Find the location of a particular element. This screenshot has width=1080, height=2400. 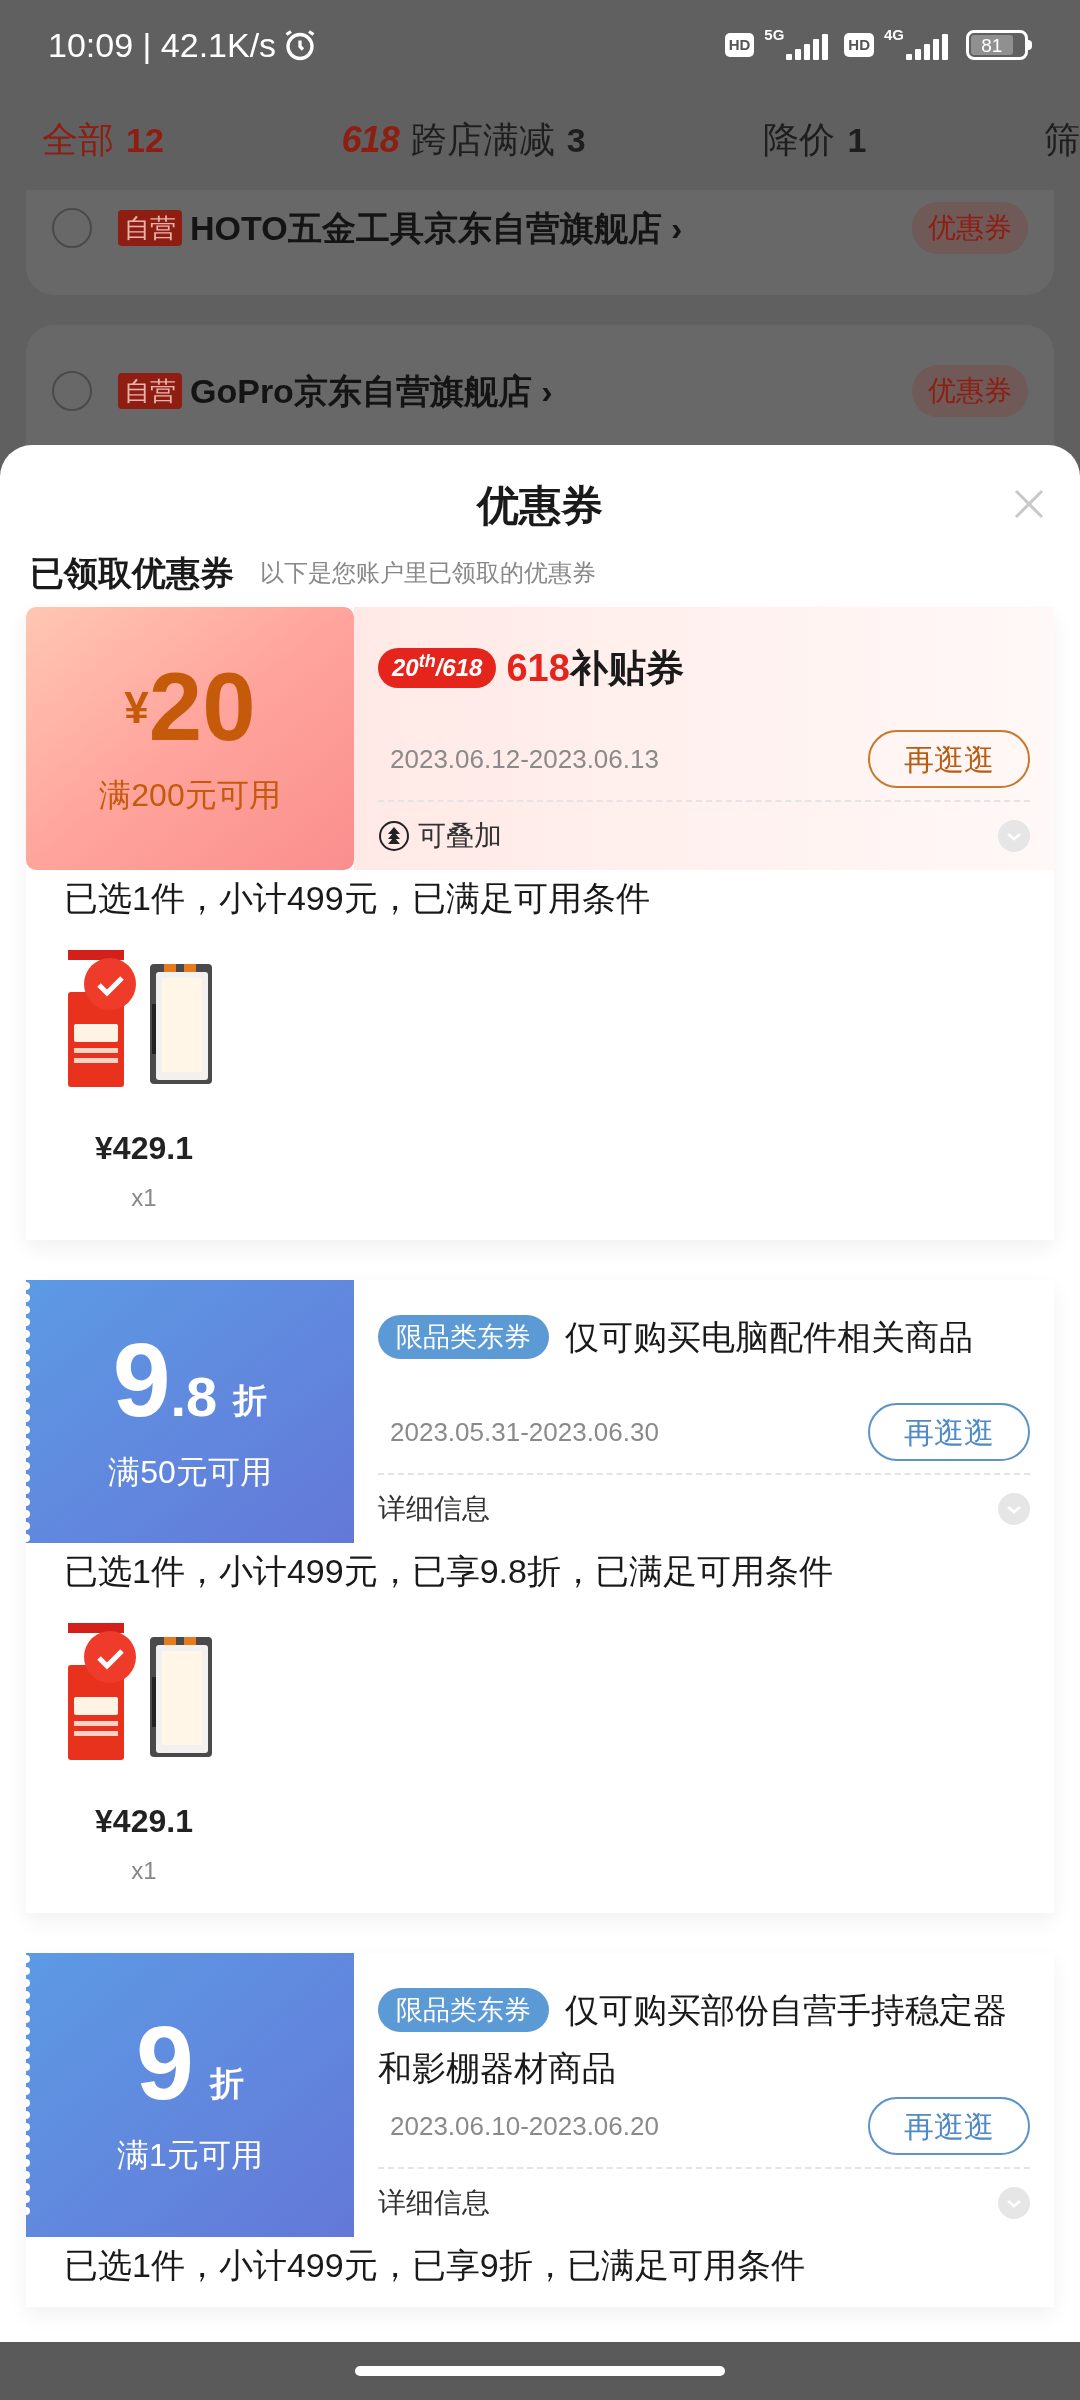

coupon-title: 限品类东券 仅可购买电脑配件相关商品 is located at coordinates (704, 1337).